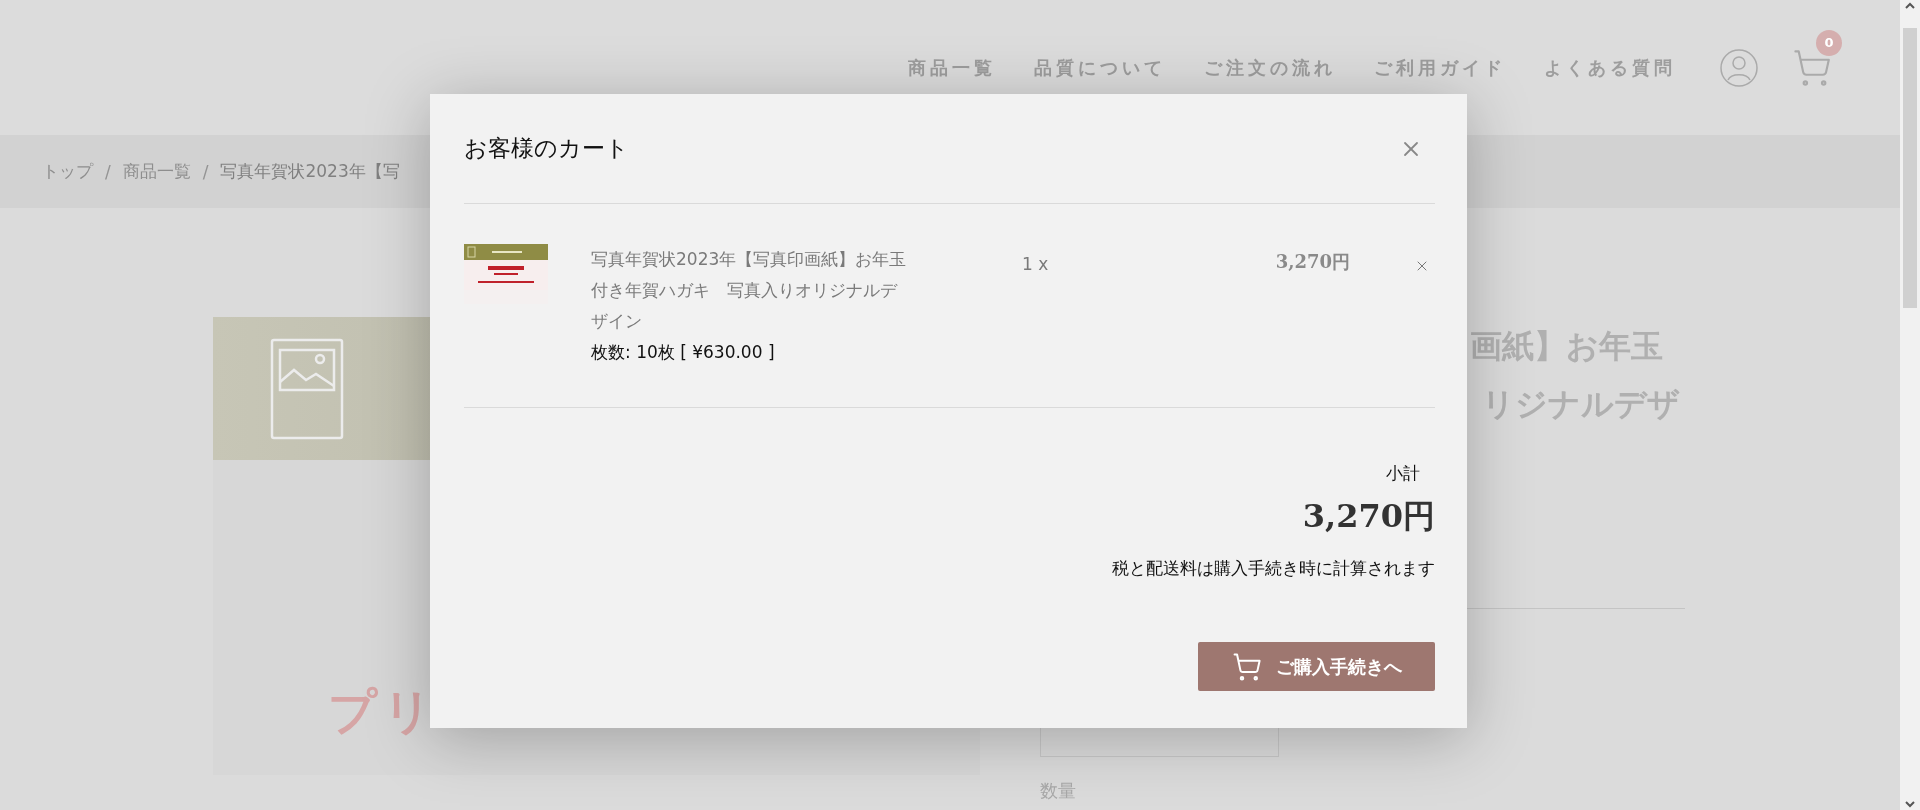 This screenshot has height=810, width=1920. I want to click on cart-count-badge: 0, so click(1829, 42).